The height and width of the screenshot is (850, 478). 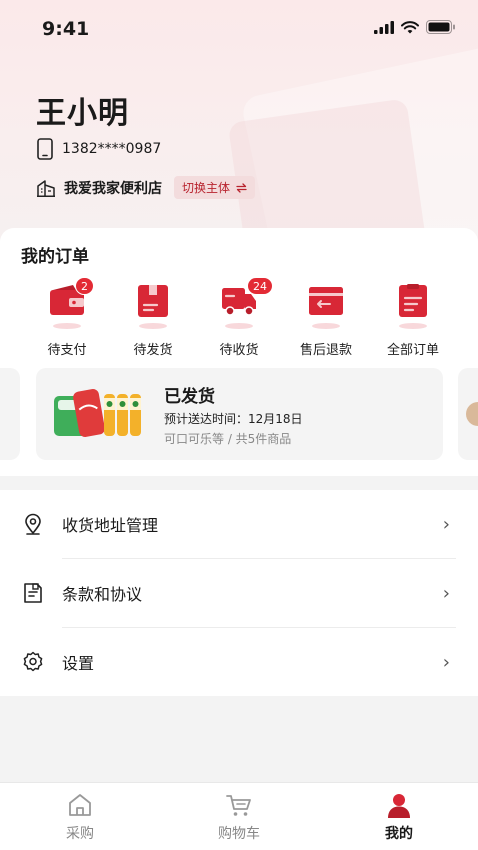 What do you see at coordinates (206, 188) in the screenshot?
I see `switch-entity-label: 切换主体` at bounding box center [206, 188].